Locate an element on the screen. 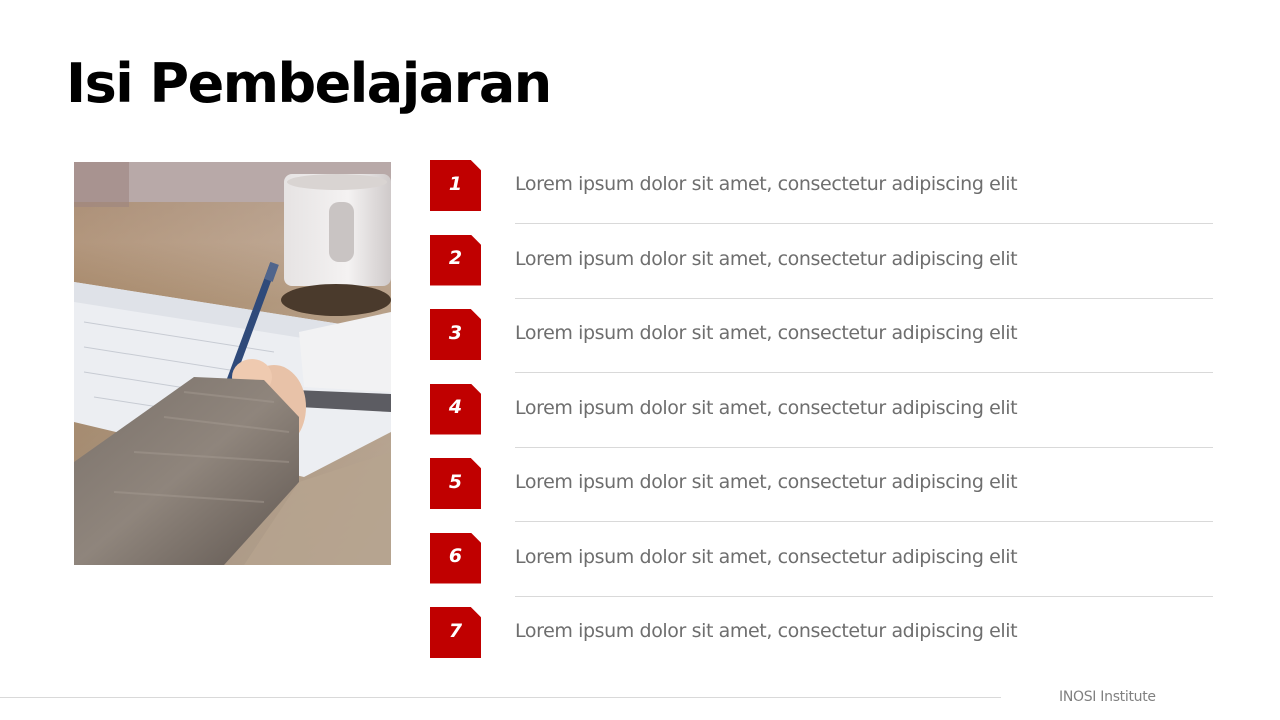  footer-brand: INOSI Institute is located at coordinates (1107, 697).